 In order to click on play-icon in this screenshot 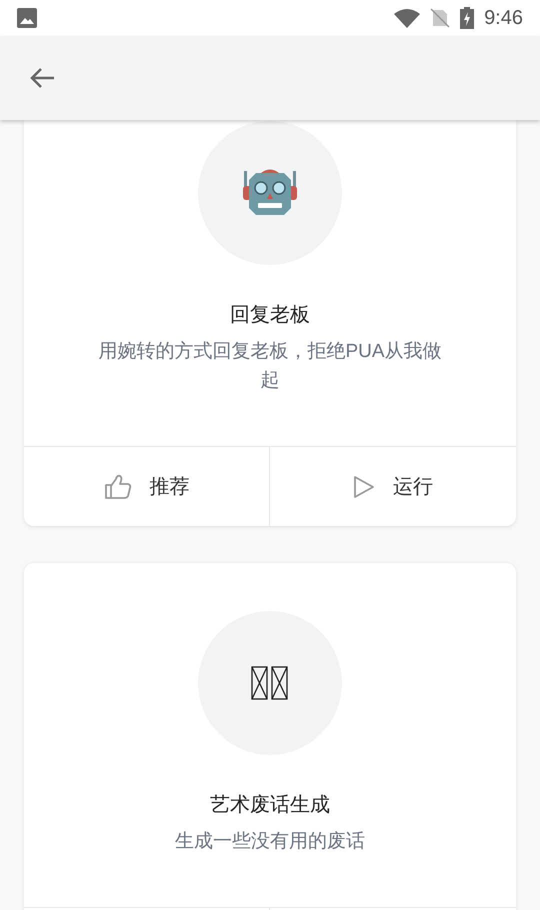, I will do `click(364, 486)`.